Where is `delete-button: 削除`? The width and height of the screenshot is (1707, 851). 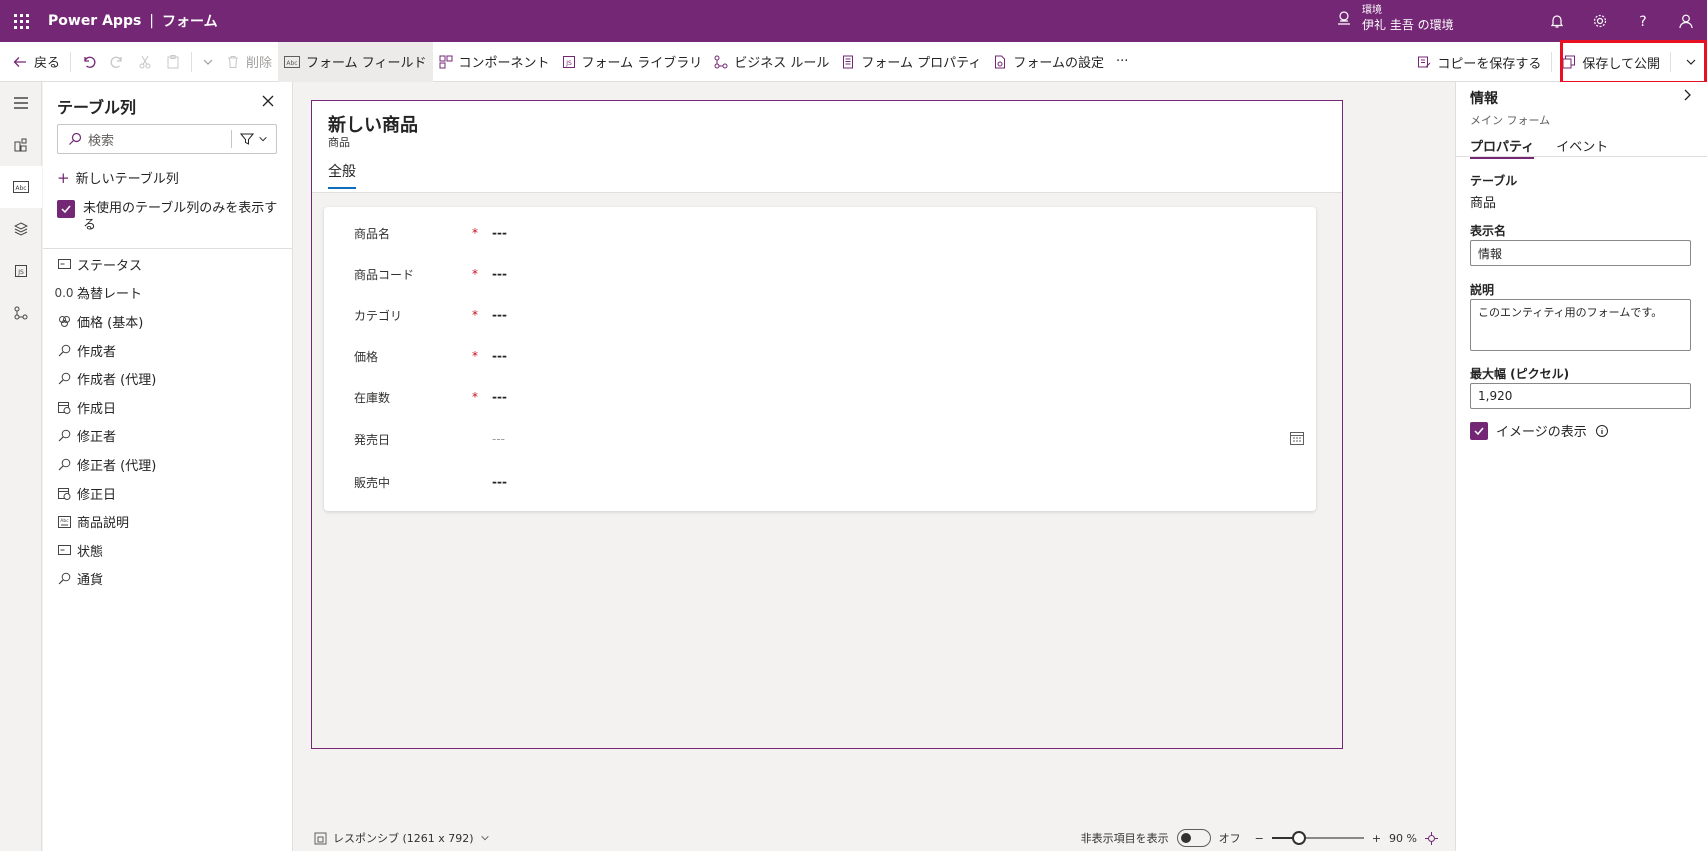 delete-button: 削除 is located at coordinates (249, 62).